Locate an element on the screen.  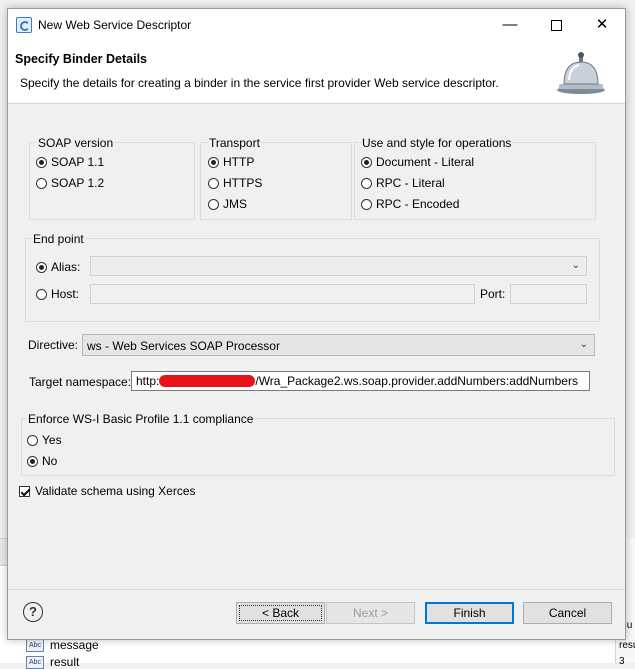
maximize-icon is located at coordinates (556, 25).